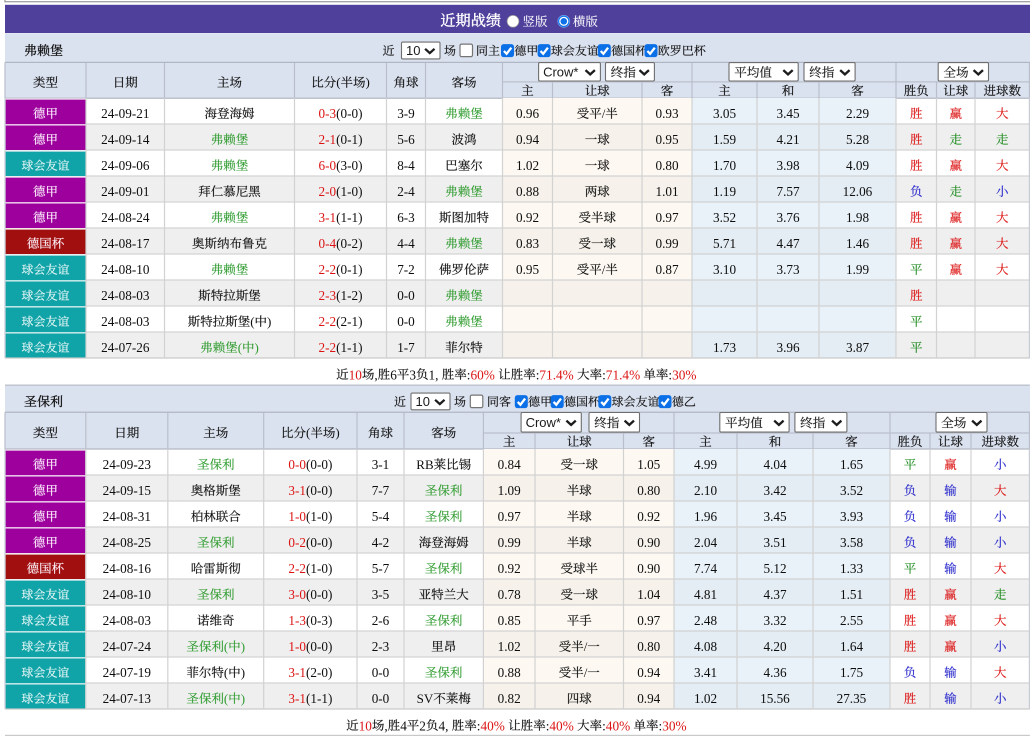 The height and width of the screenshot is (737, 1030). I want to click on svg-text: 24-09-21, so click(125, 113).